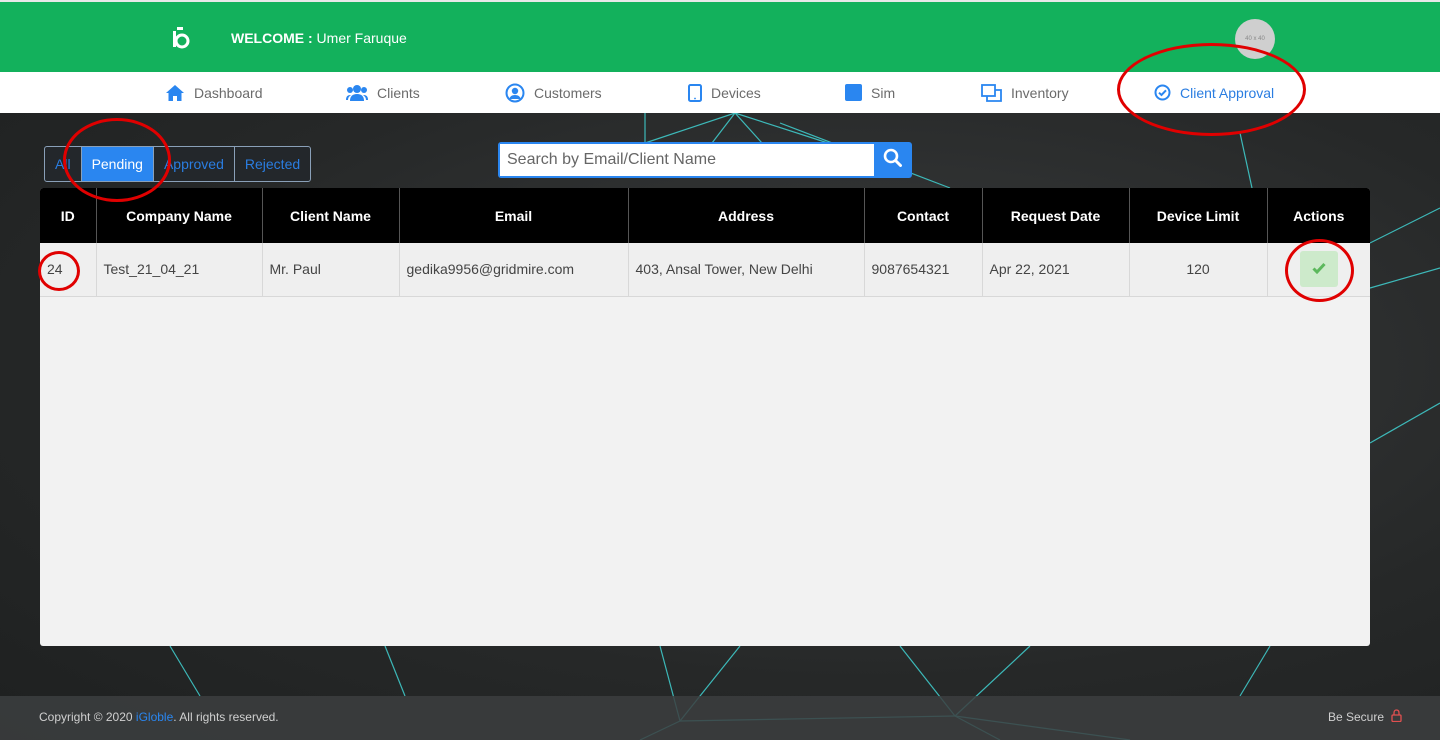 The height and width of the screenshot is (740, 1440). Describe the element at coordinates (154, 717) in the screenshot. I see `brand-link: iGloble` at that location.